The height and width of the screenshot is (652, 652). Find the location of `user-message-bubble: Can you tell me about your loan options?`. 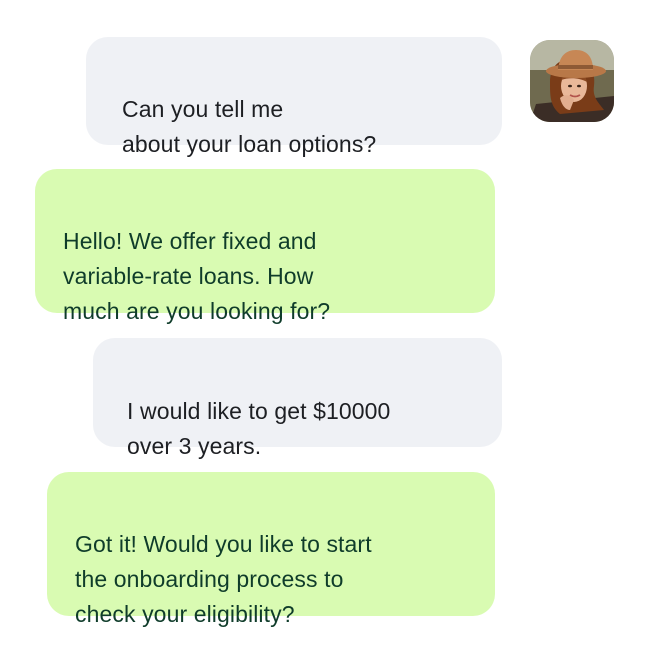

user-message-bubble: Can you tell me about your loan options? is located at coordinates (294, 97).